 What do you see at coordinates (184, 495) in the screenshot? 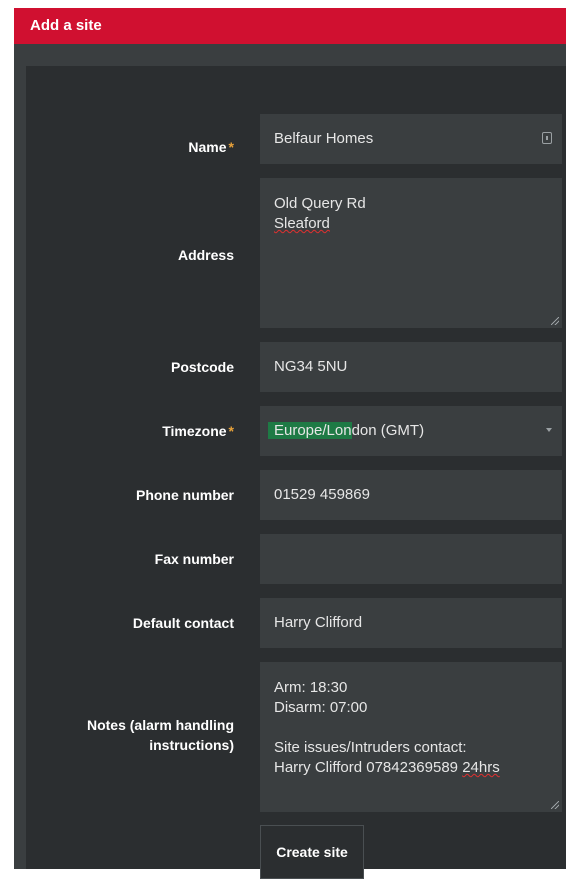
I see `phone-label: Phone number` at bounding box center [184, 495].